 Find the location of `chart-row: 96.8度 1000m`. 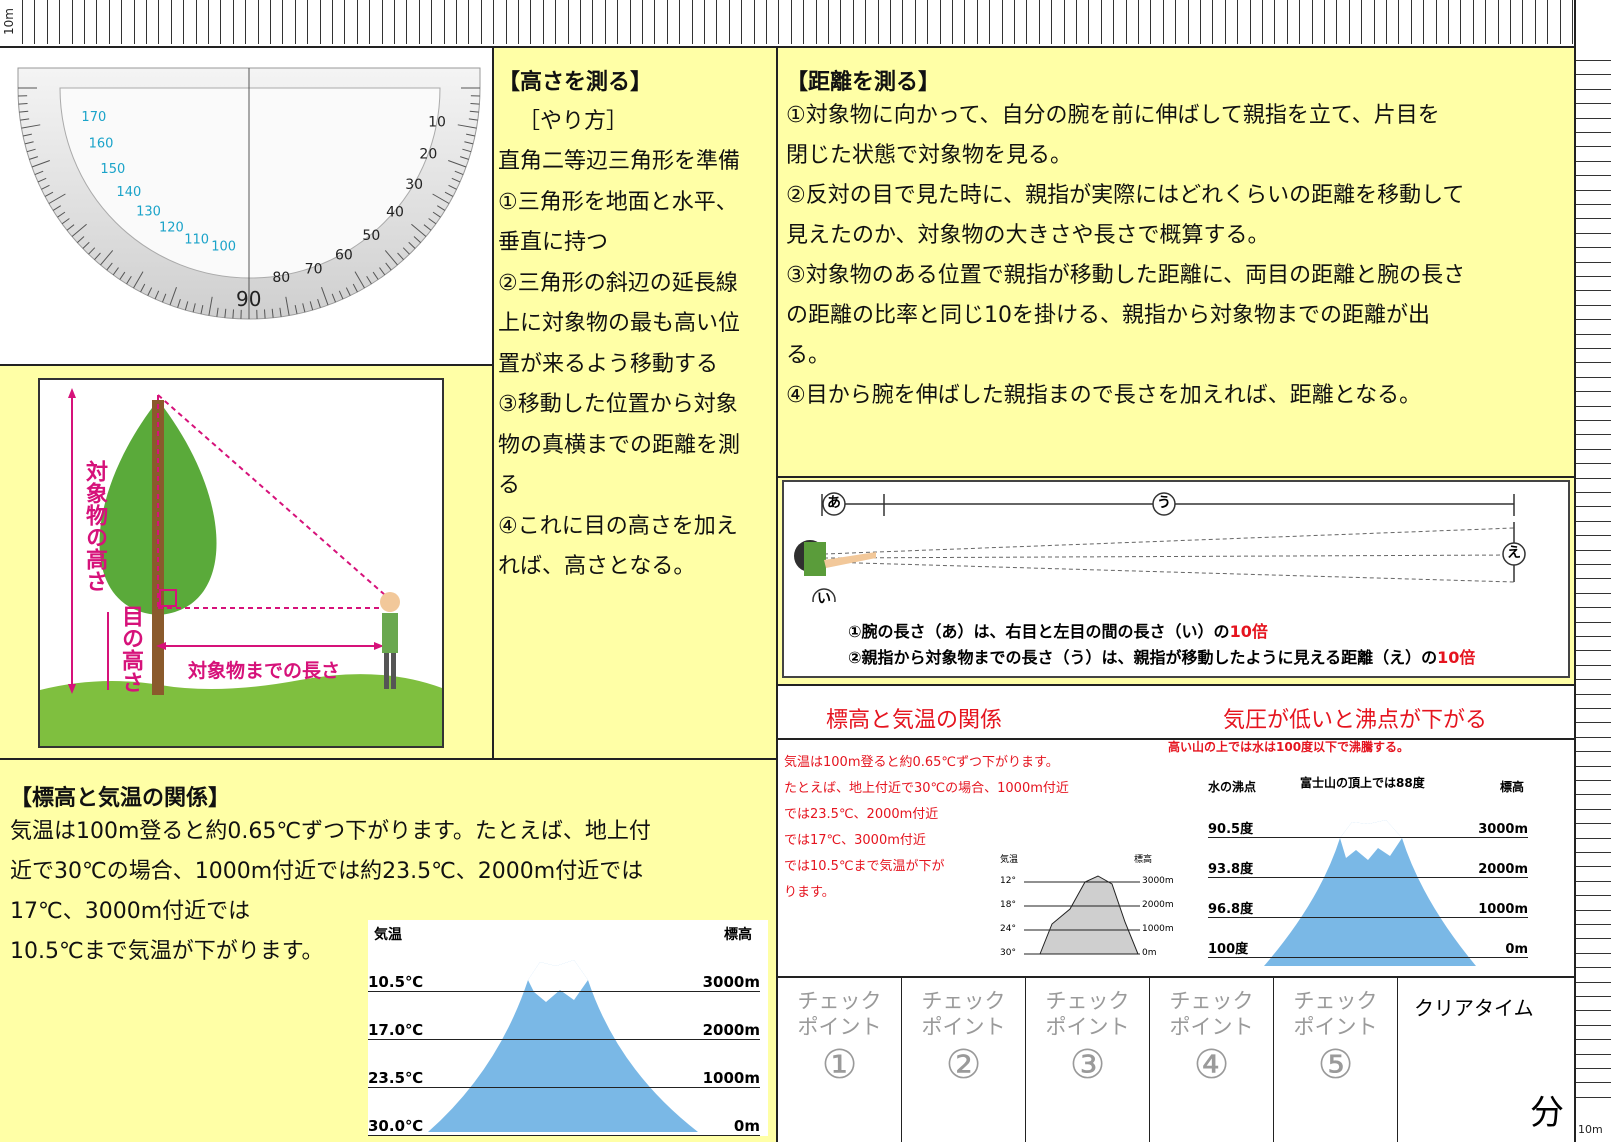

chart-row: 96.8度 1000m is located at coordinates (1368, 898).